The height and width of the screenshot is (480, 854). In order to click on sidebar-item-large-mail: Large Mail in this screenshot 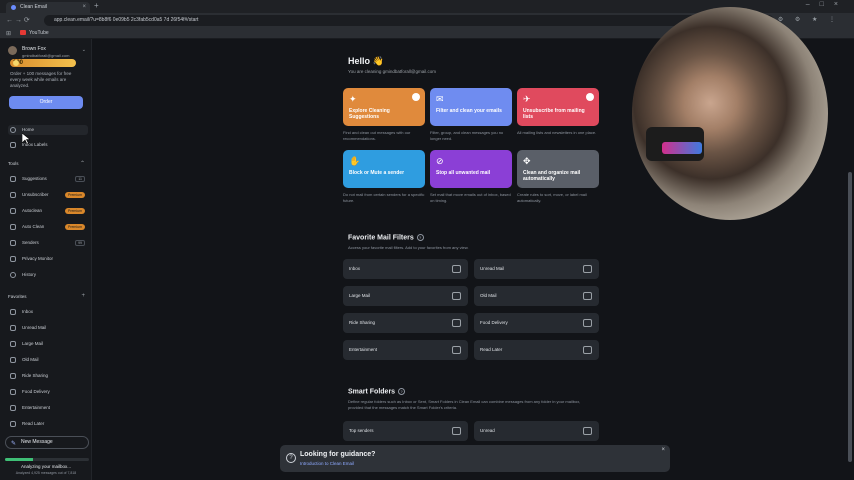, I will do `click(48, 344)`.